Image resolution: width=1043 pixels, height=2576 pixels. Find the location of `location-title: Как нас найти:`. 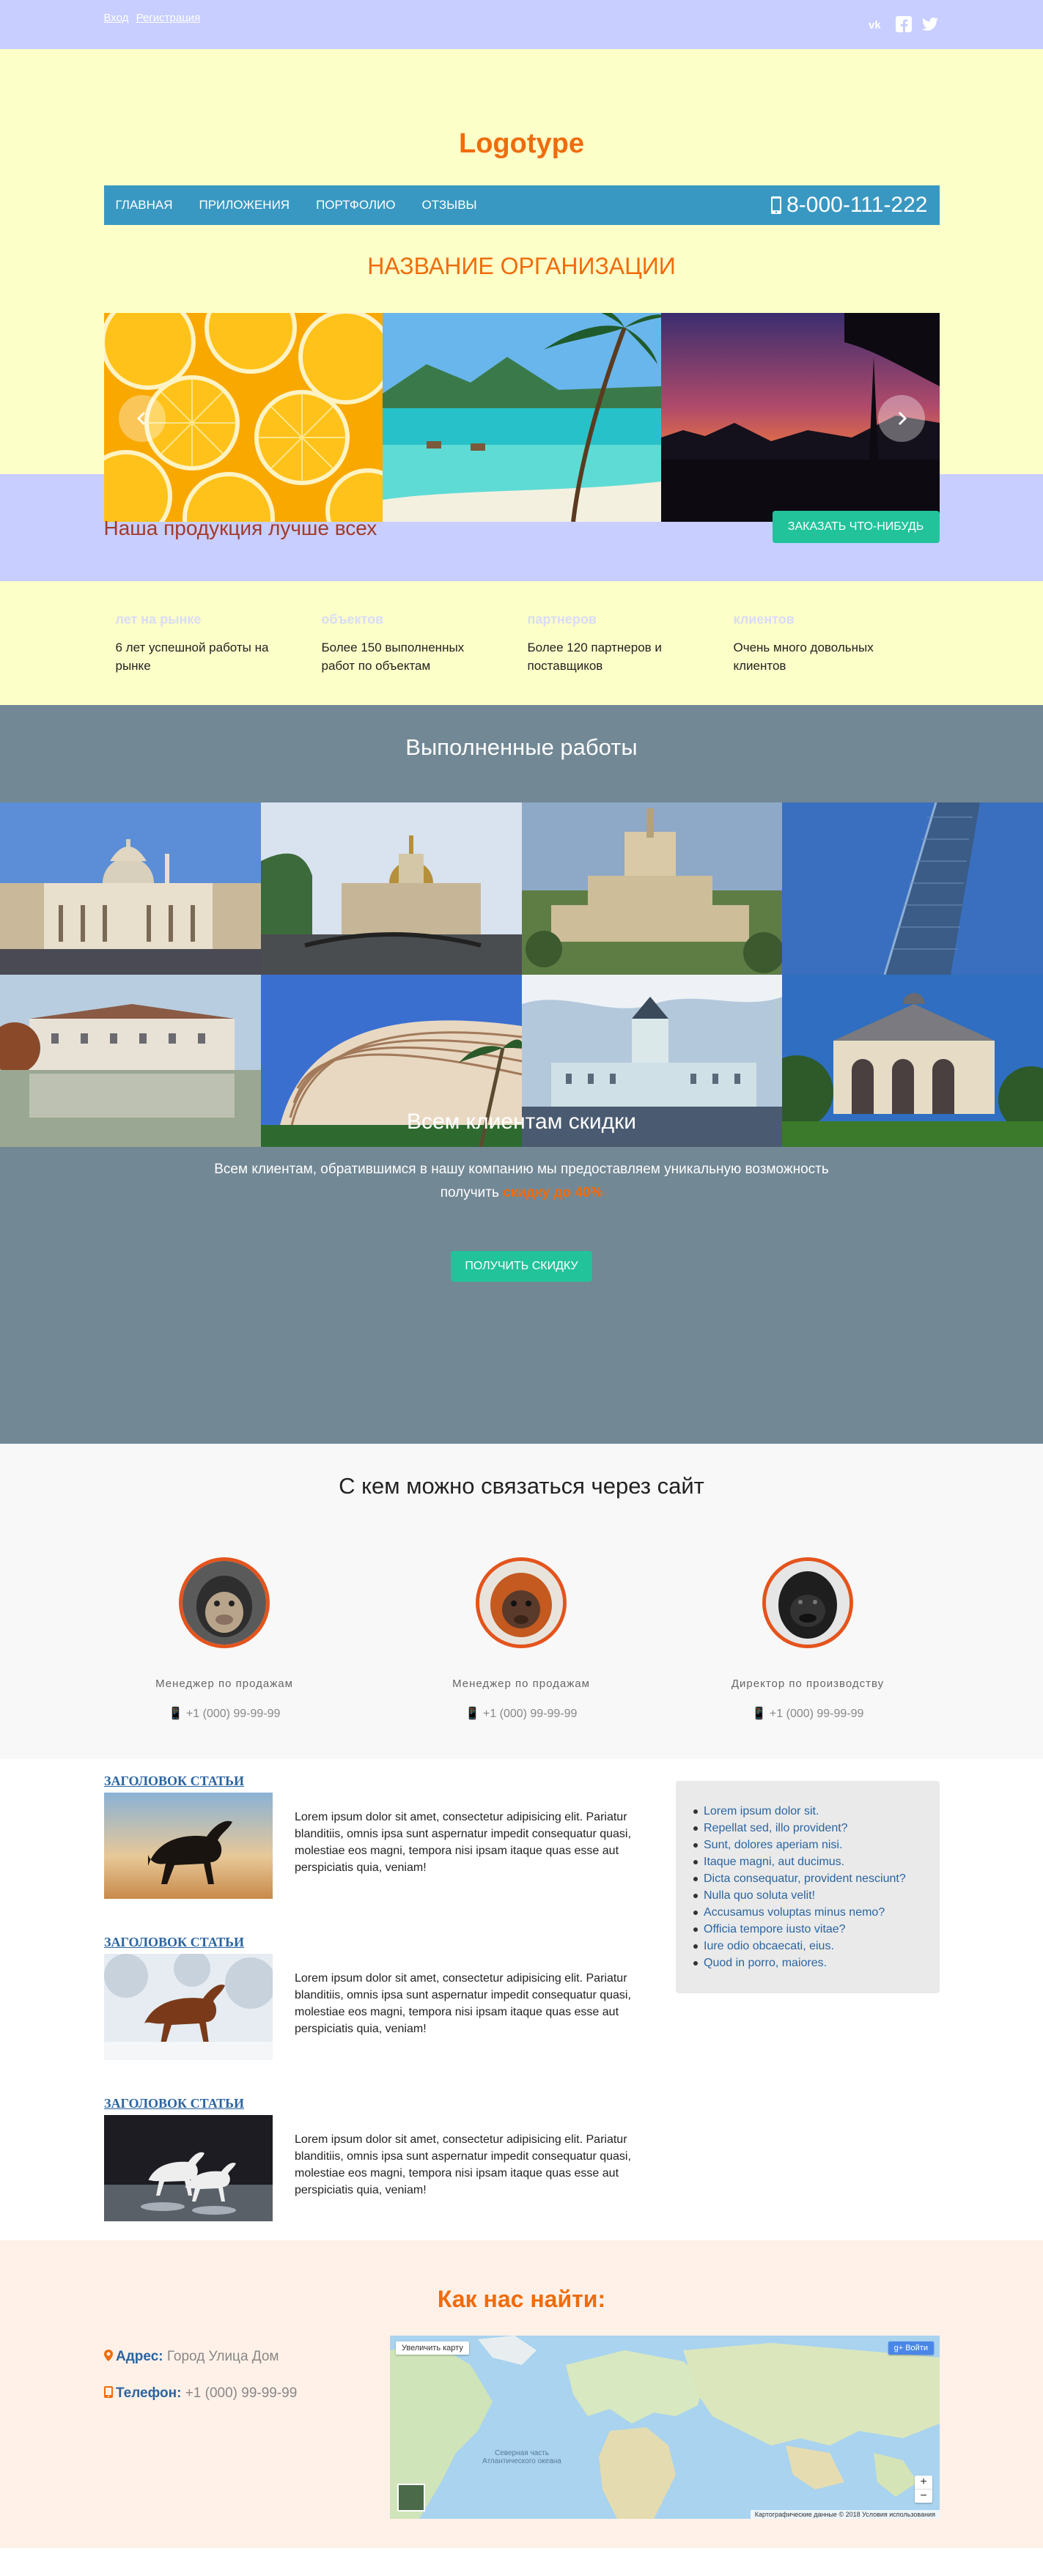

location-title: Как нас найти: is located at coordinates (521, 2299).